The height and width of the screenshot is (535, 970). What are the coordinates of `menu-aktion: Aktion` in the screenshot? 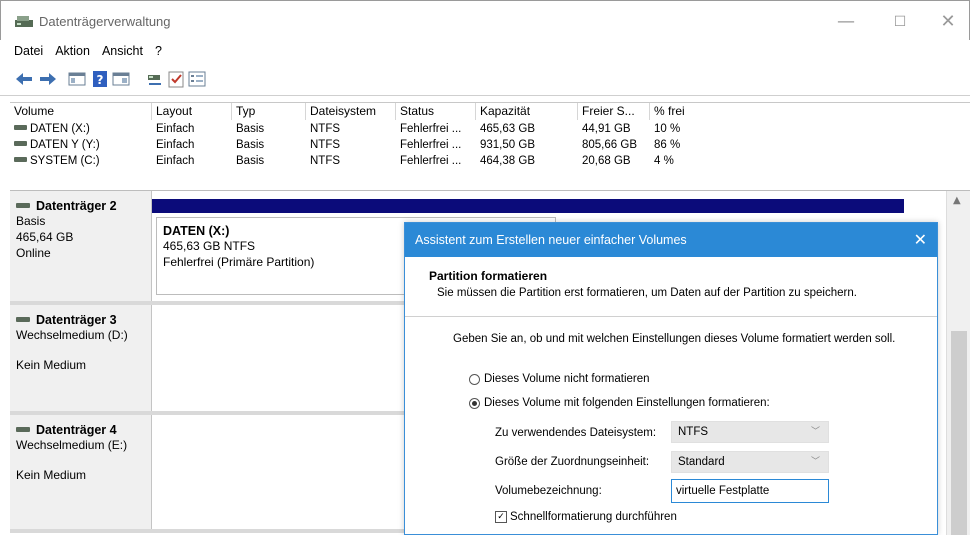 It's located at (72, 51).